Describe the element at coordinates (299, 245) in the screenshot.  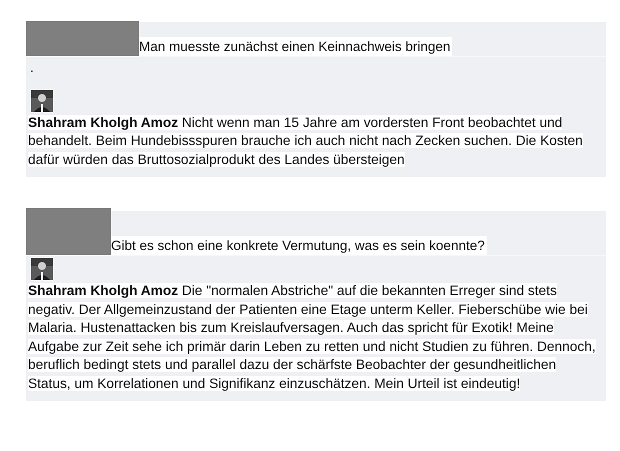
I see `comment-text: Gibt es schon eine konkrete Vermutung, was es sein koennte?` at that location.